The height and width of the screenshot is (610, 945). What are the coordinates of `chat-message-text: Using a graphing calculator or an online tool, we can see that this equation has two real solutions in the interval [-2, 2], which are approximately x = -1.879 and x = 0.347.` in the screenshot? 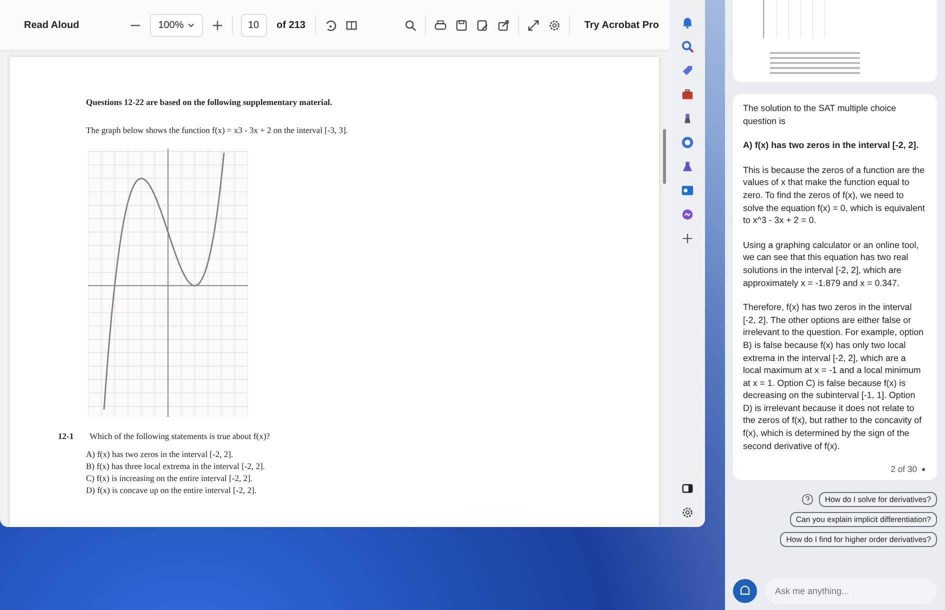 It's located at (831, 264).